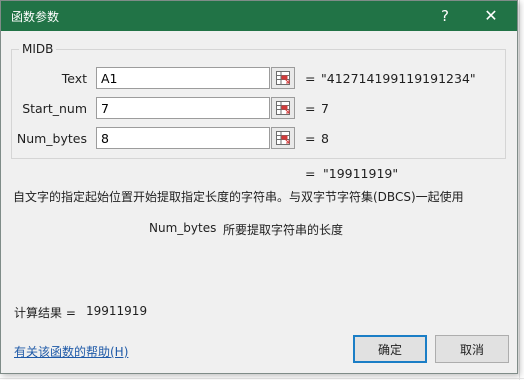 The width and height of the screenshot is (524, 380). What do you see at coordinates (71, 351) in the screenshot?
I see `function-help-link: 有关该函数的帮助(H)` at bounding box center [71, 351].